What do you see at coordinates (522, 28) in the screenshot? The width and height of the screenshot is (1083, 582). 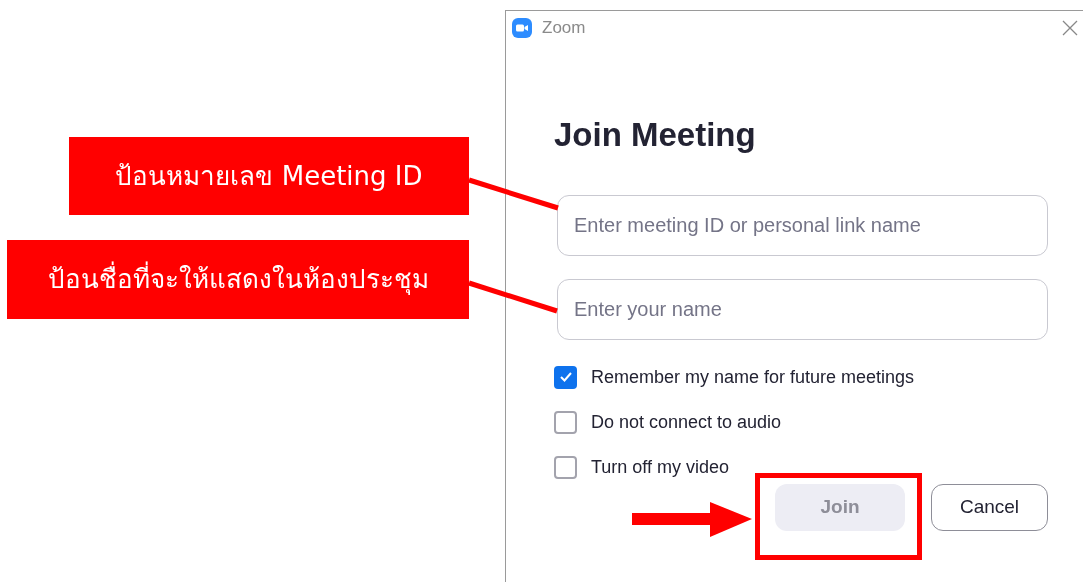 I see `video-camera-icon` at bounding box center [522, 28].